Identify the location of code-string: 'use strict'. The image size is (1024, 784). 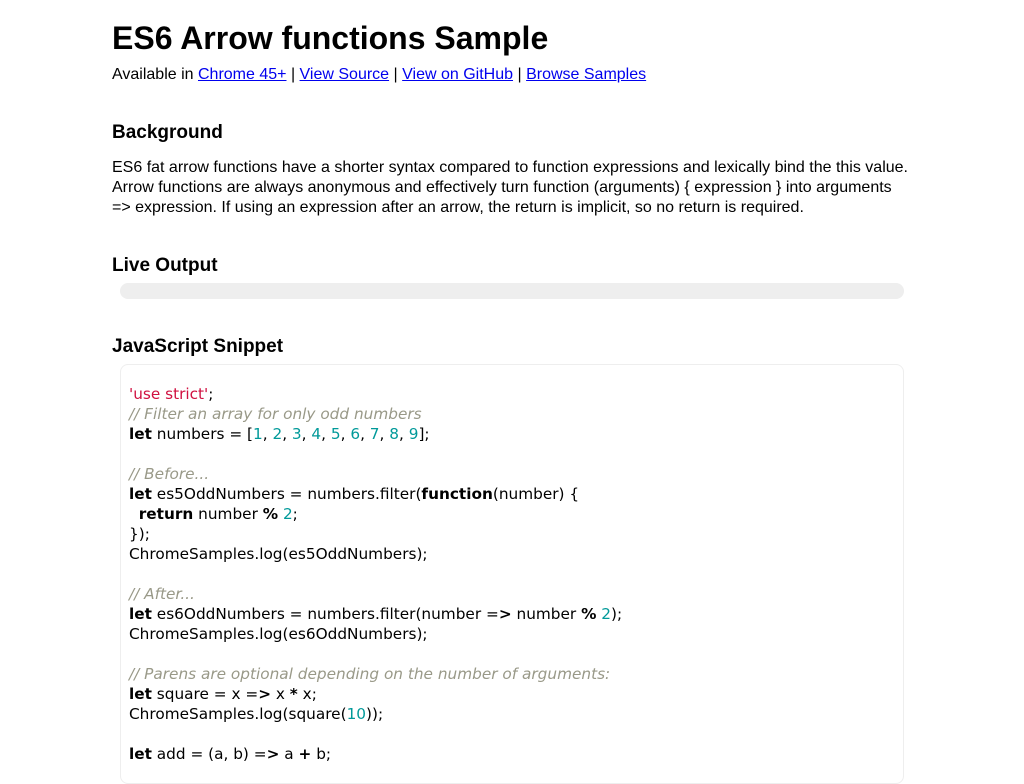
(169, 394).